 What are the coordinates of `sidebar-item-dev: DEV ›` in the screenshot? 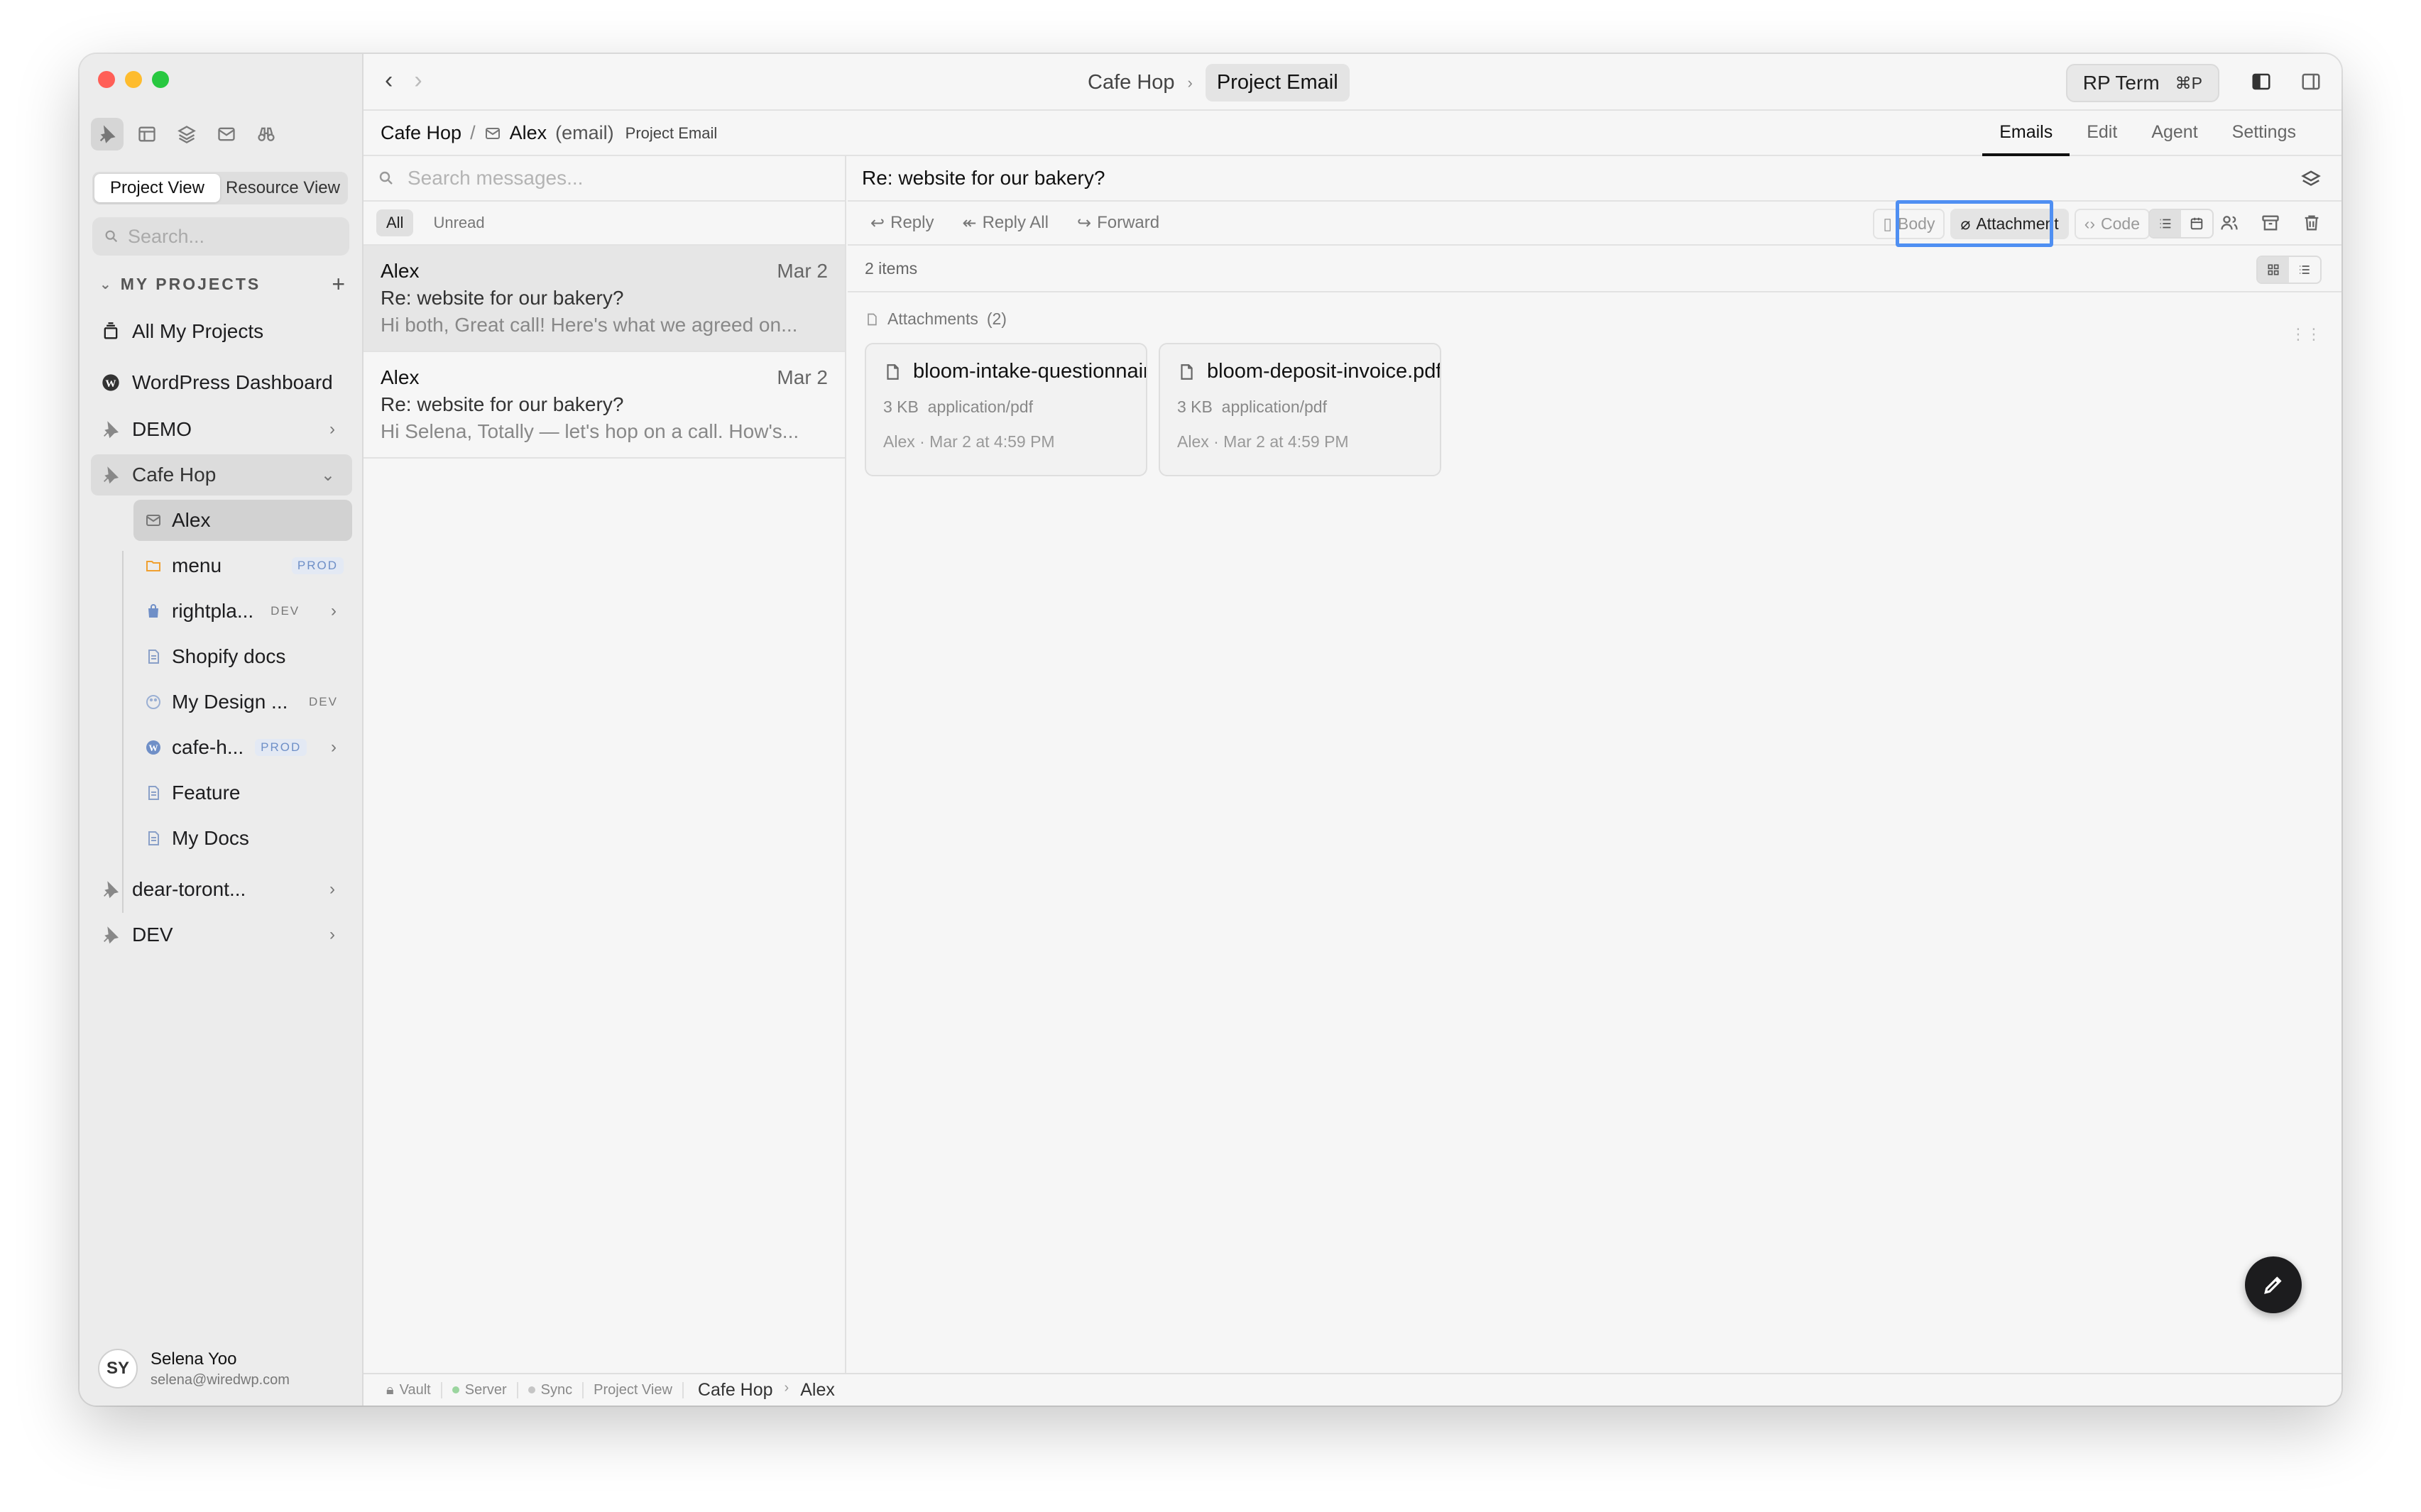 It's located at (221, 935).